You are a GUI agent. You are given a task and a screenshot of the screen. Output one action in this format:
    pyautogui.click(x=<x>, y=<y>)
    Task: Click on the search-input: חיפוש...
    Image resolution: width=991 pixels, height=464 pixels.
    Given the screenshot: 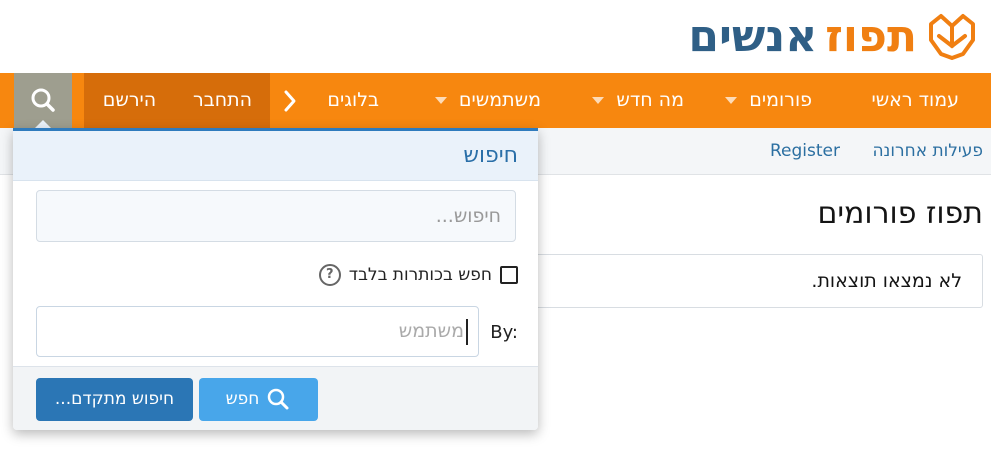 What is the action you would take?
    pyautogui.click(x=276, y=216)
    